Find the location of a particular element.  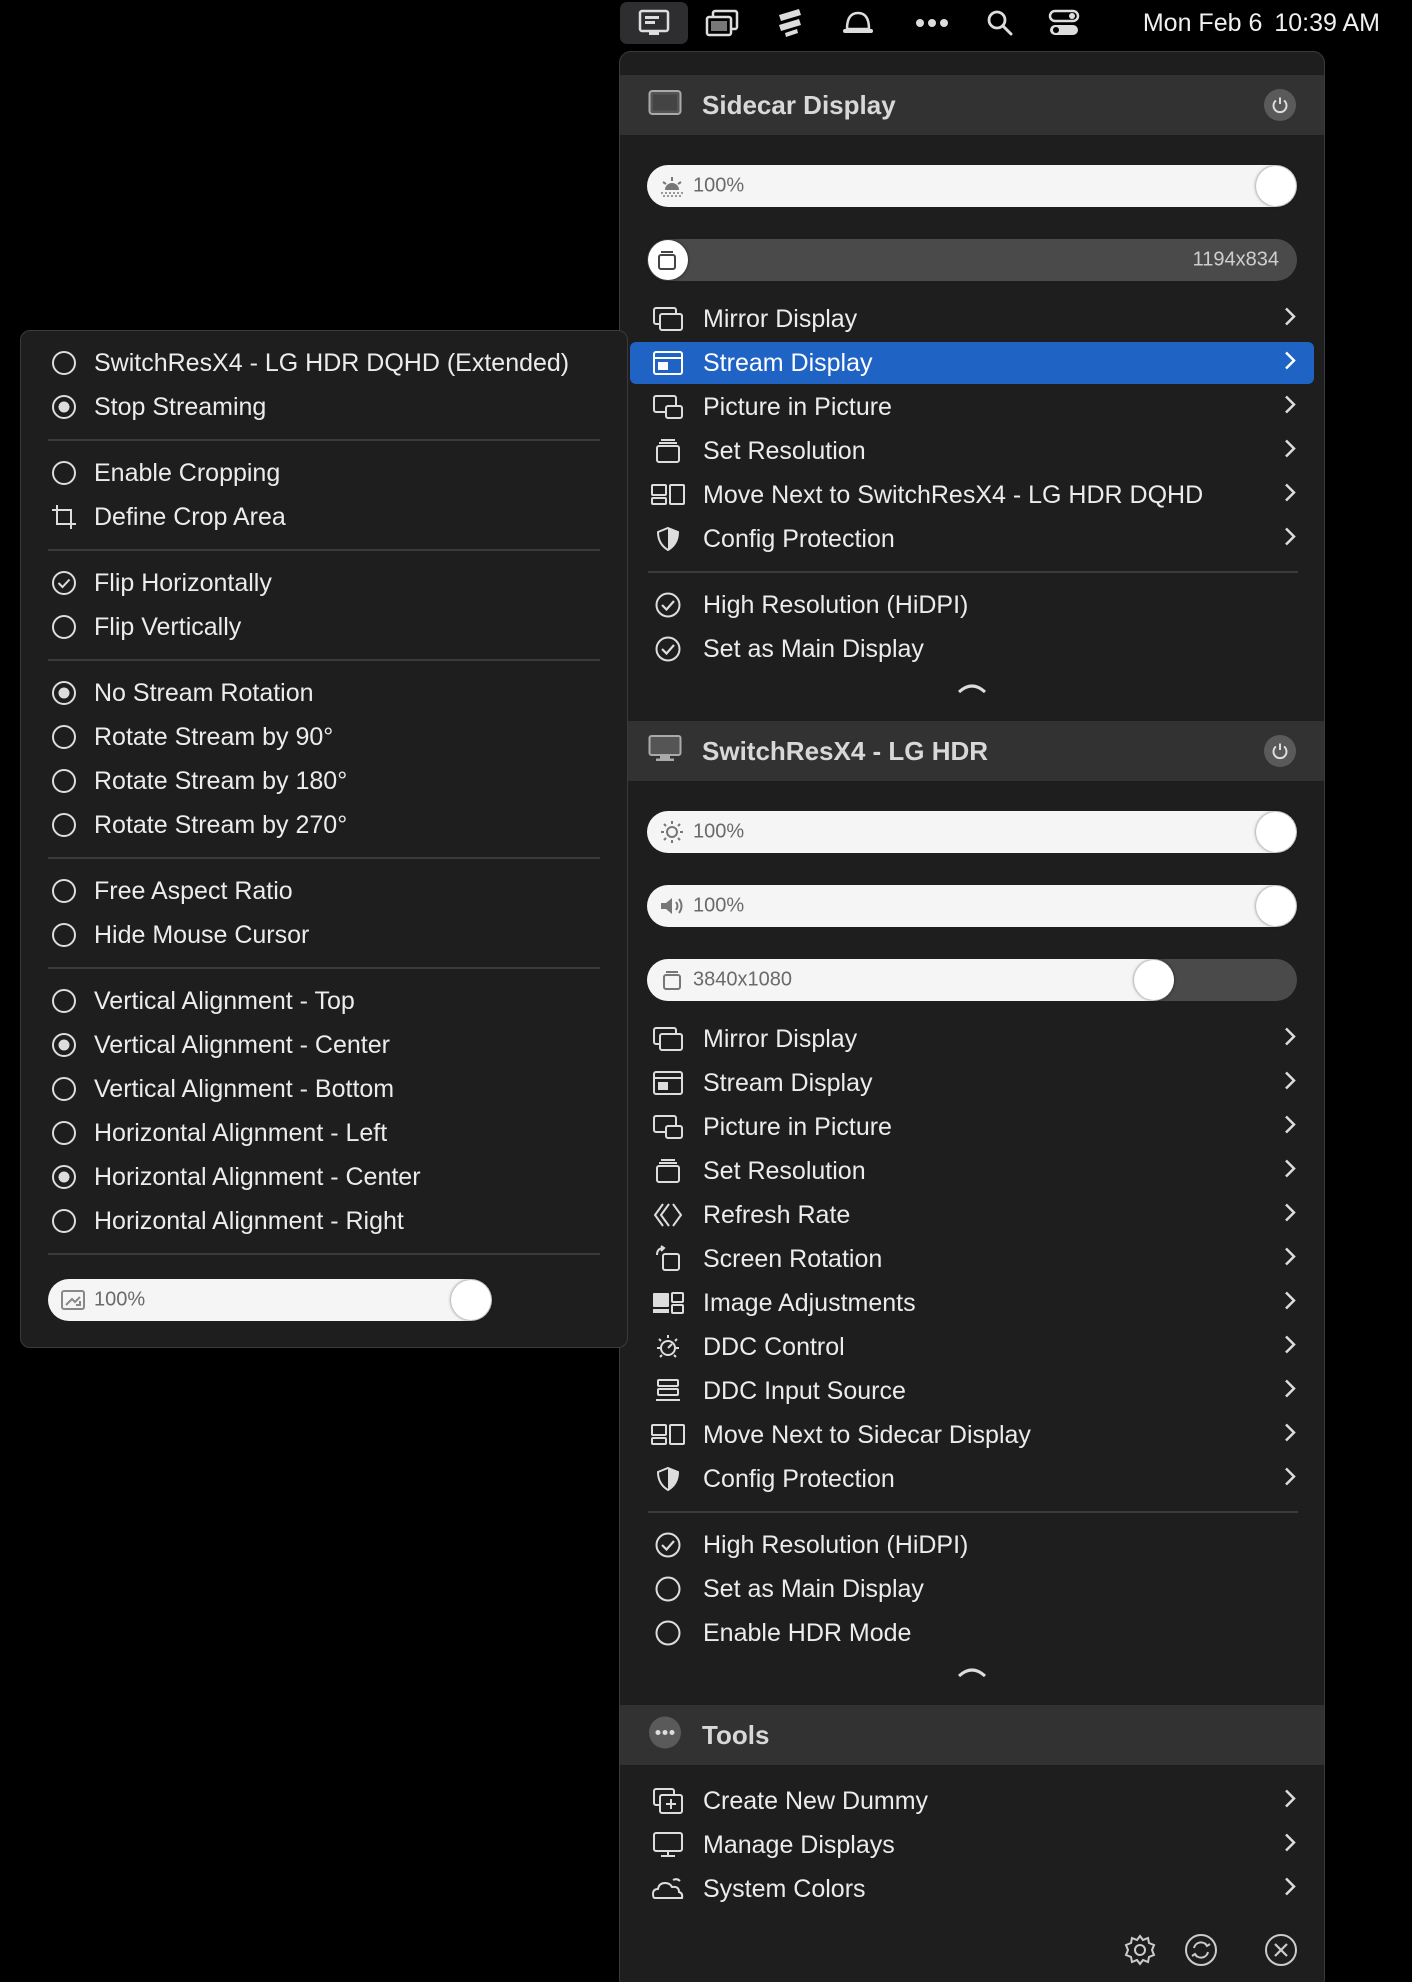

app-icon is located at coordinates (790, 23).